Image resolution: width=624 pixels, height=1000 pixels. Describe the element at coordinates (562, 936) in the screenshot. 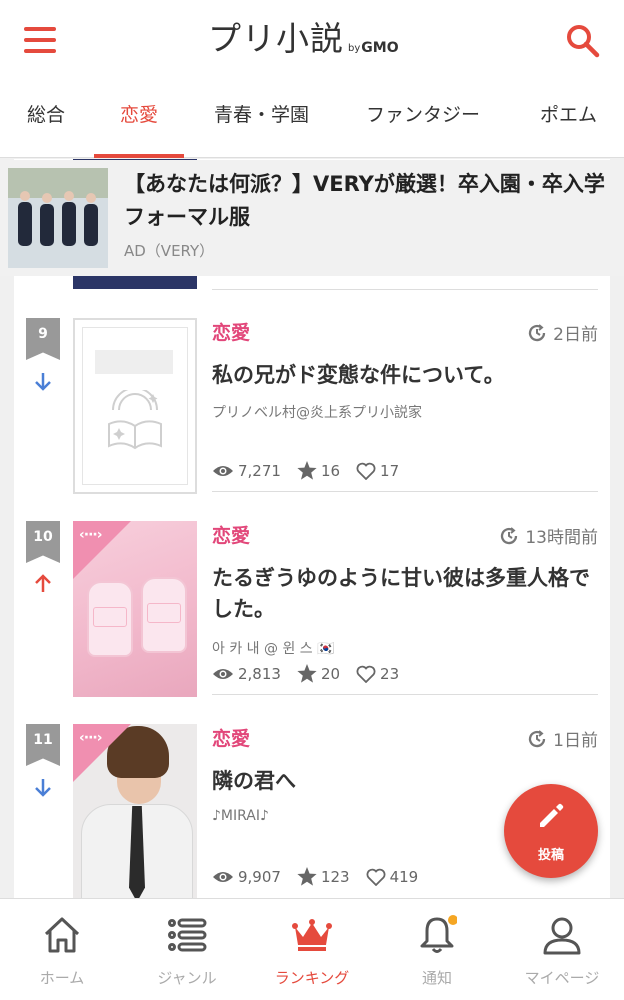

I see `user-icon` at that location.